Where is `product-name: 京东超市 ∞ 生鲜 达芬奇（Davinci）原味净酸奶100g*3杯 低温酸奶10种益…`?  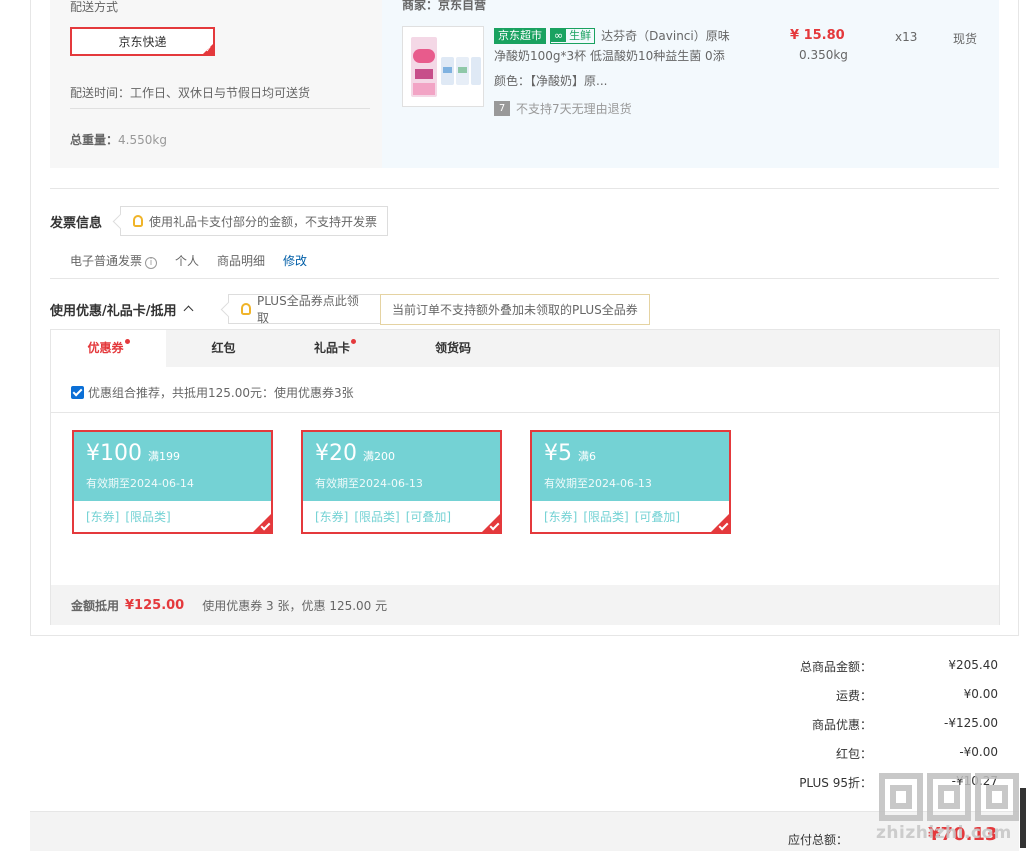
product-name: 京东超市 ∞ 生鲜 达芬奇（Davinci）原味净酸奶100g*3杯 低温酸奶10种益… is located at coordinates (616, 46).